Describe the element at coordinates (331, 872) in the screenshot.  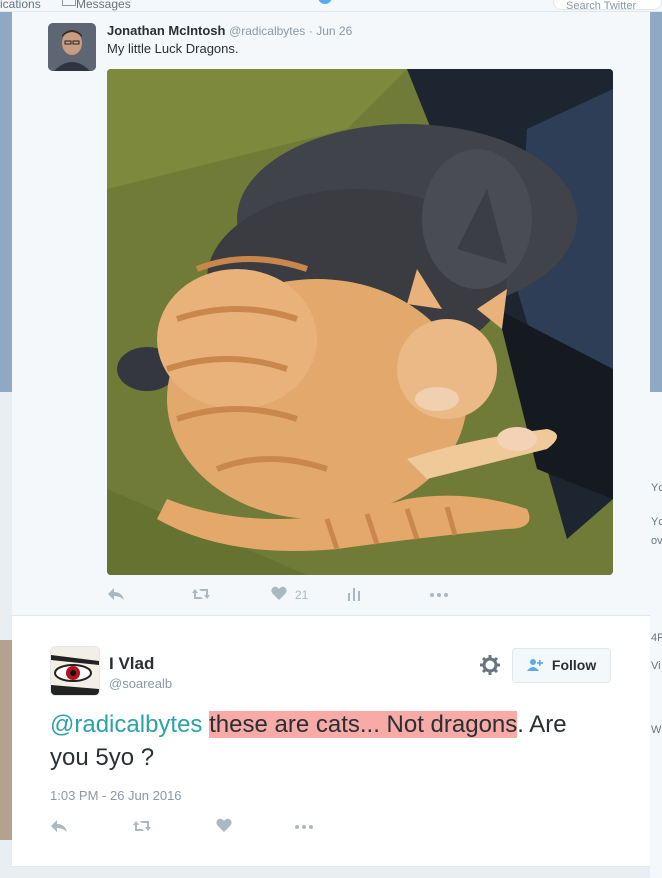
I see `bottom-reply-bar` at that location.